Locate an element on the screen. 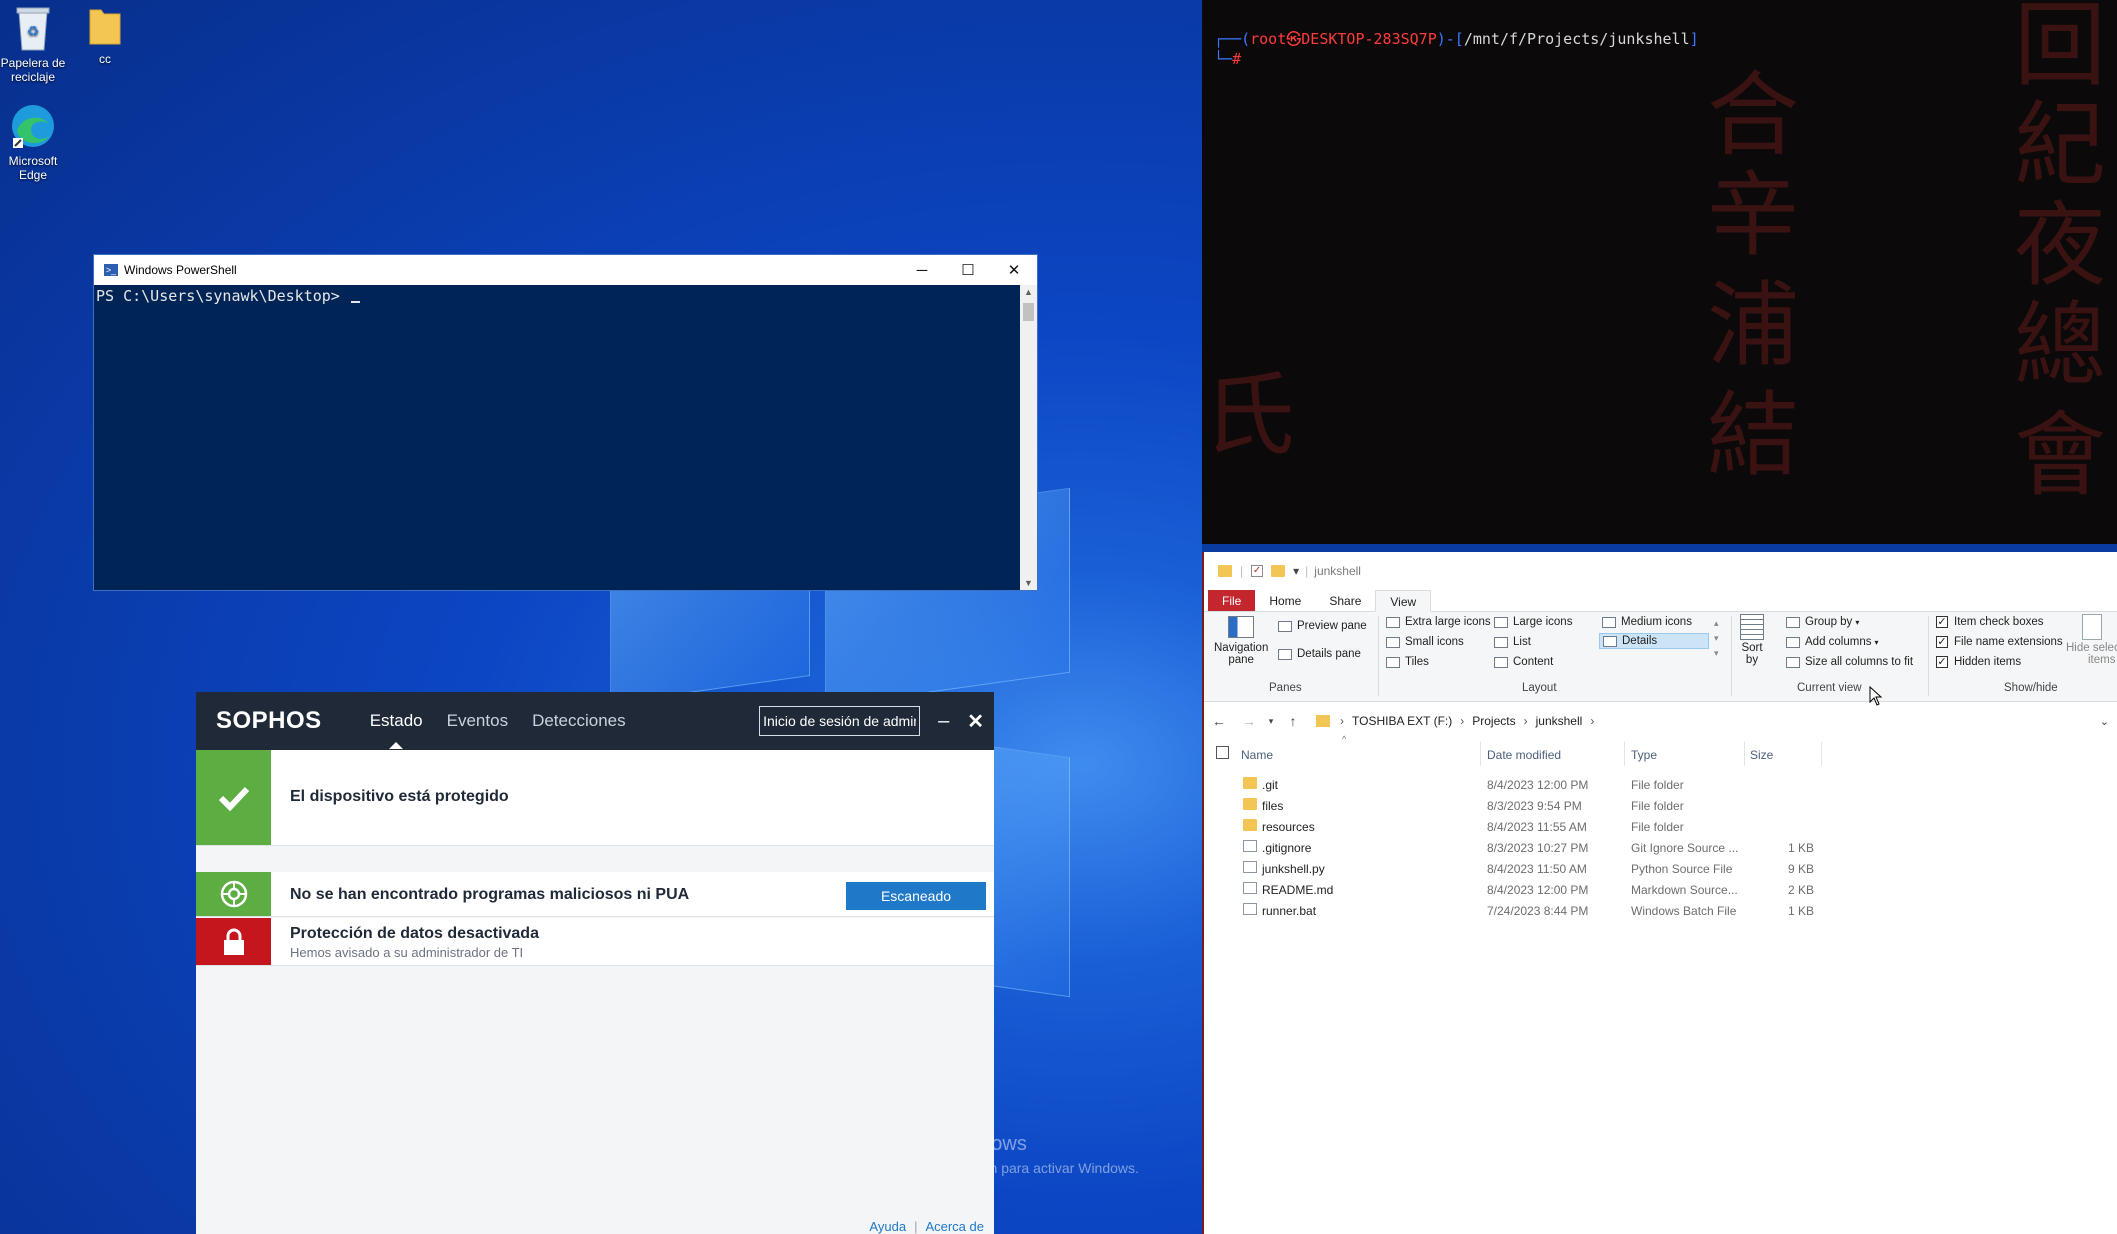 The width and height of the screenshot is (2117, 1234). layout-scroll-icon: ▴ ▾ ▾ is located at coordinates (1716, 638).